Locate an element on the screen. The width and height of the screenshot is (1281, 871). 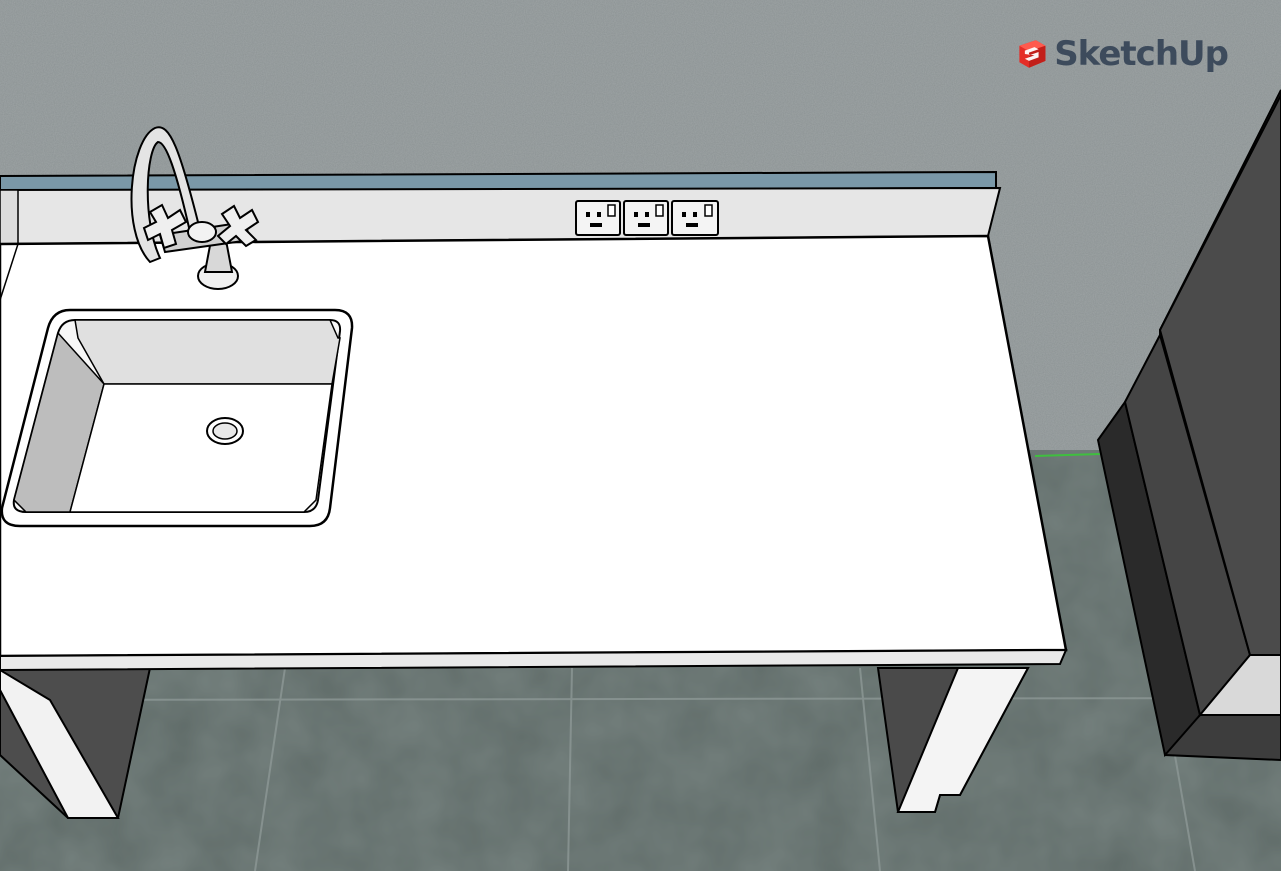
drain-icon is located at coordinates (225, 431).